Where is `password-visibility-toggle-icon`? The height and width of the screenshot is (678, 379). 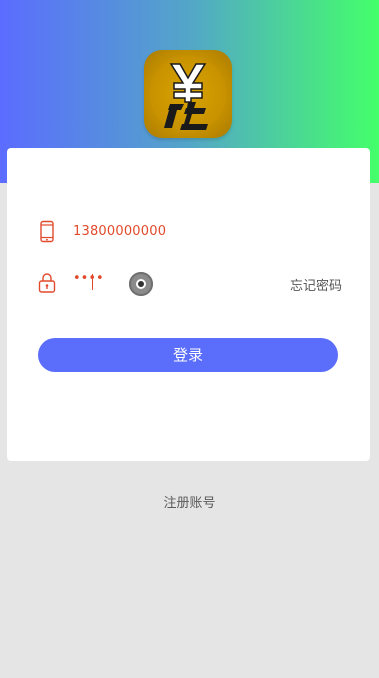
password-visibility-toggle-icon is located at coordinates (141, 284).